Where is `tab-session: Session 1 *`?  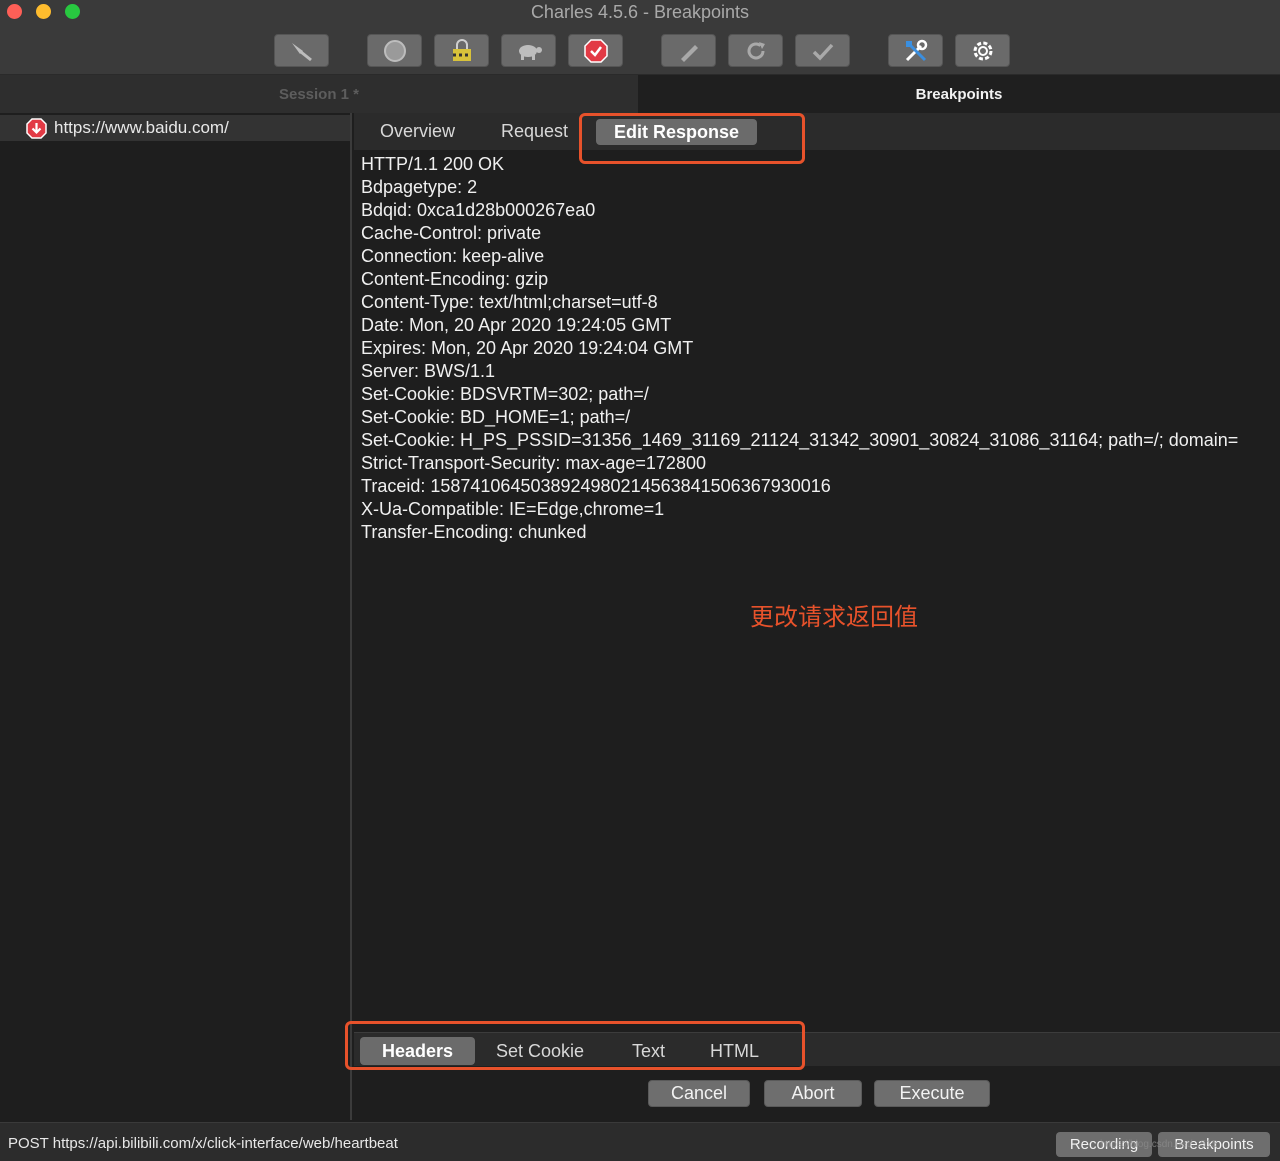
tab-session: Session 1 * is located at coordinates (319, 94).